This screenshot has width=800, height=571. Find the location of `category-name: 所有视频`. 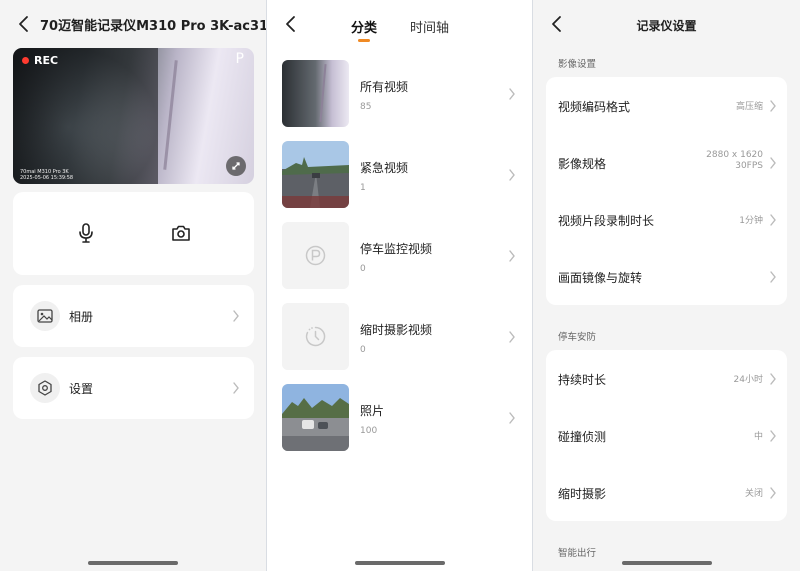

category-name: 所有视频 is located at coordinates (384, 87).